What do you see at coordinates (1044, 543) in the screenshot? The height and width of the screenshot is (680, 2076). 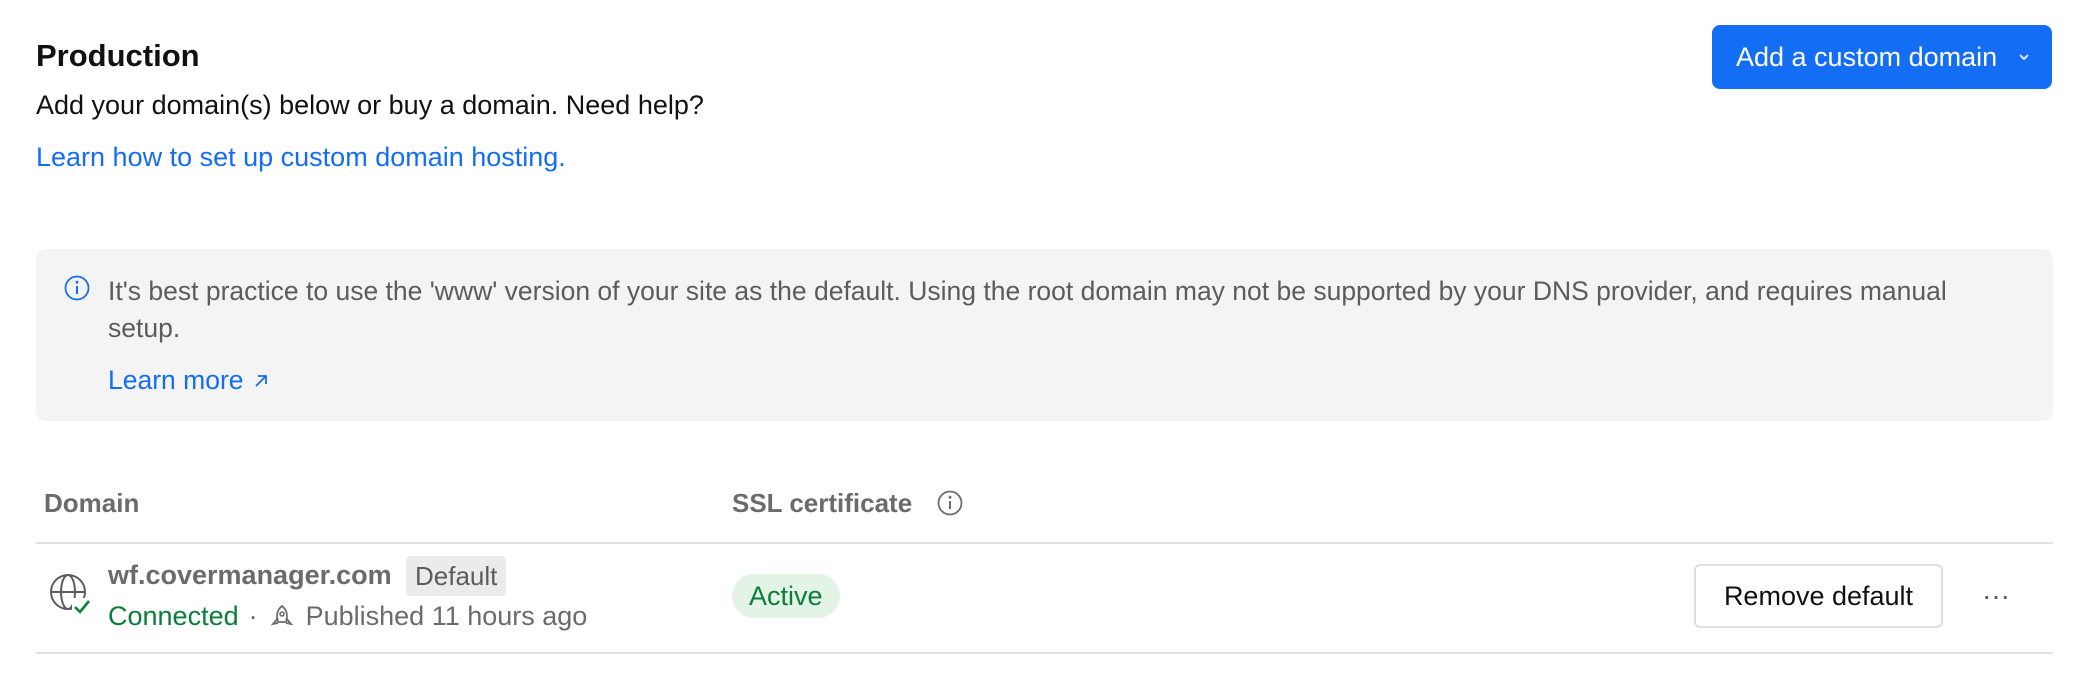 I see `header-divider` at bounding box center [1044, 543].